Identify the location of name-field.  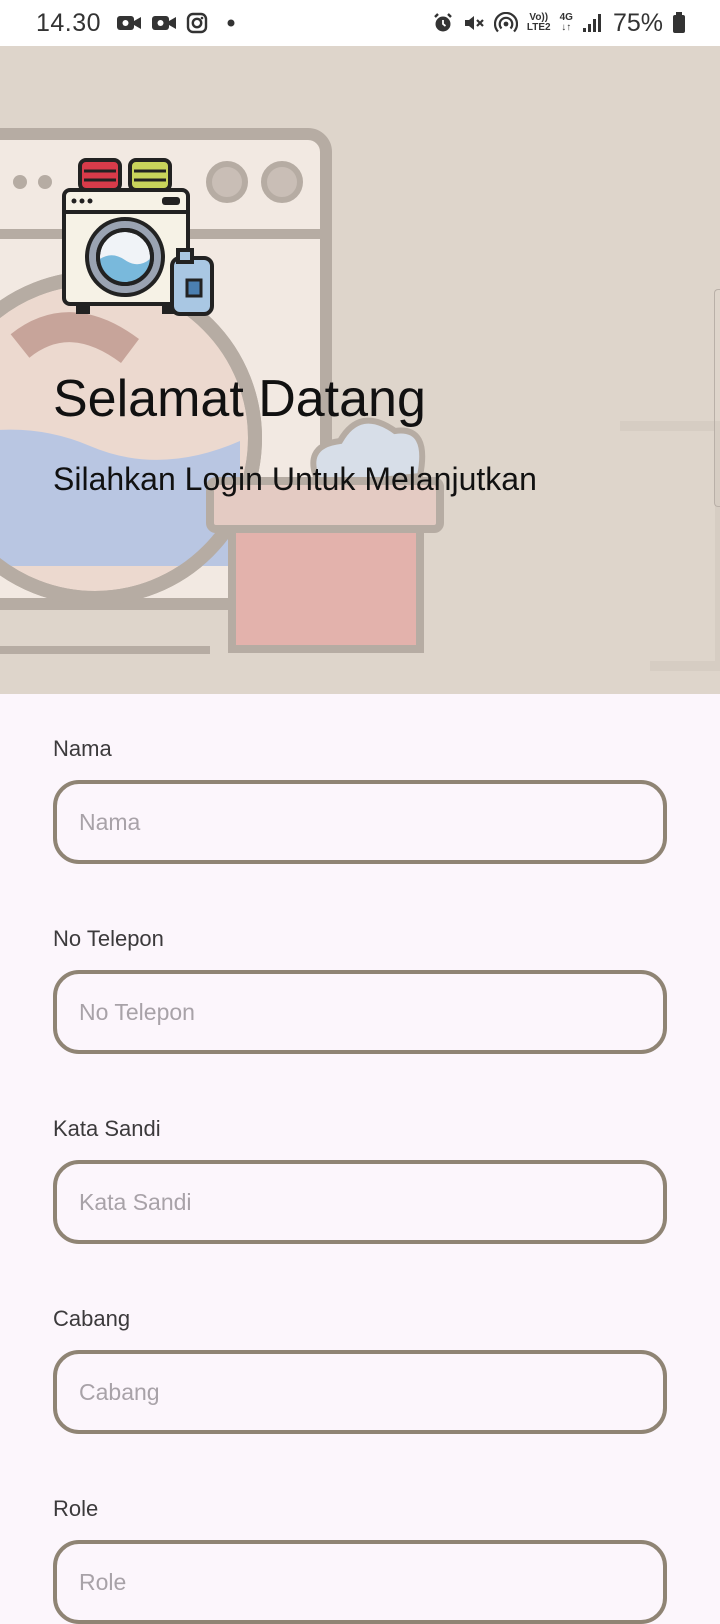
(360, 822).